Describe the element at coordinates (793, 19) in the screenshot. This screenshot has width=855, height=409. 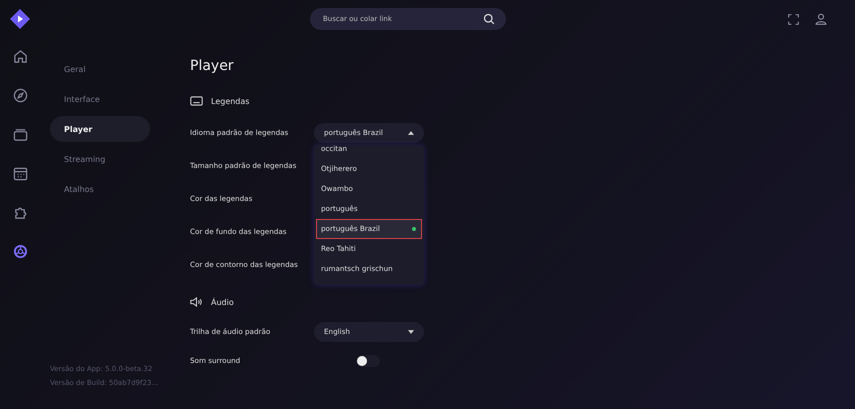
I see `fullscreen-icon` at that location.